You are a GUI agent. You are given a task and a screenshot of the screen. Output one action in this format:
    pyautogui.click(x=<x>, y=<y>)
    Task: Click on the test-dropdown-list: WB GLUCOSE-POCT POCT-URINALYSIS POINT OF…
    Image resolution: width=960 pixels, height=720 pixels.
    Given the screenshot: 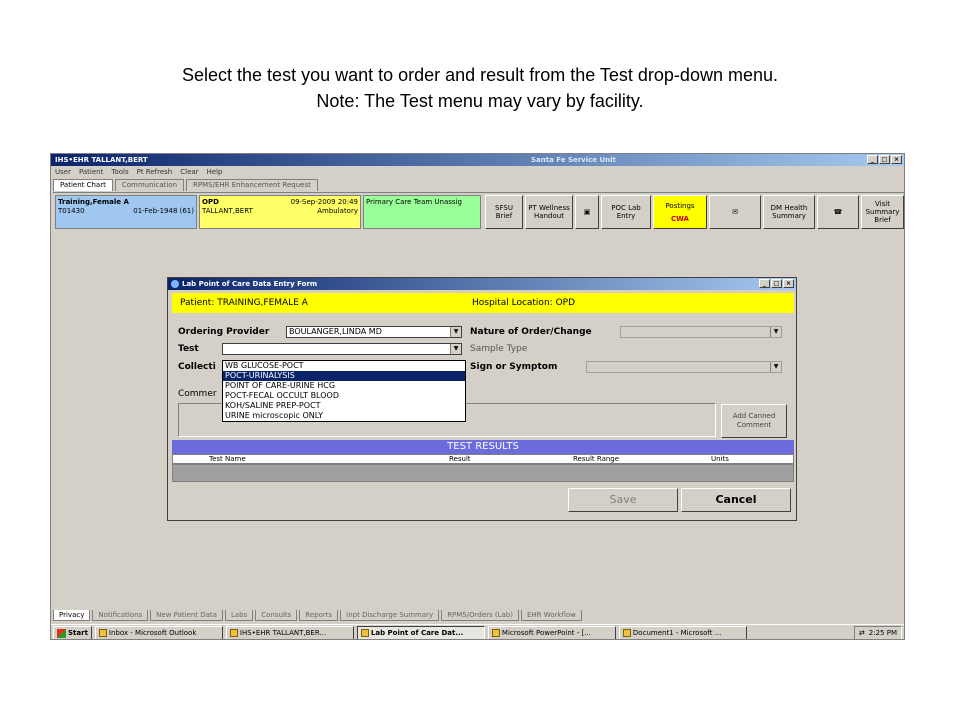 What is the action you would take?
    pyautogui.click(x=344, y=391)
    